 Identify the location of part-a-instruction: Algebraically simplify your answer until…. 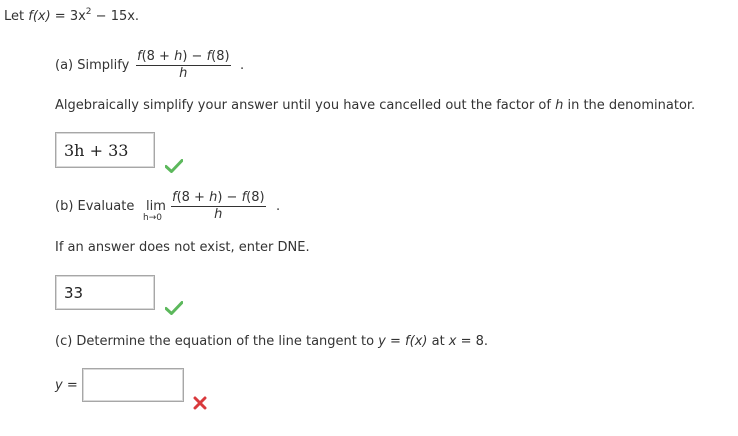
(375, 105).